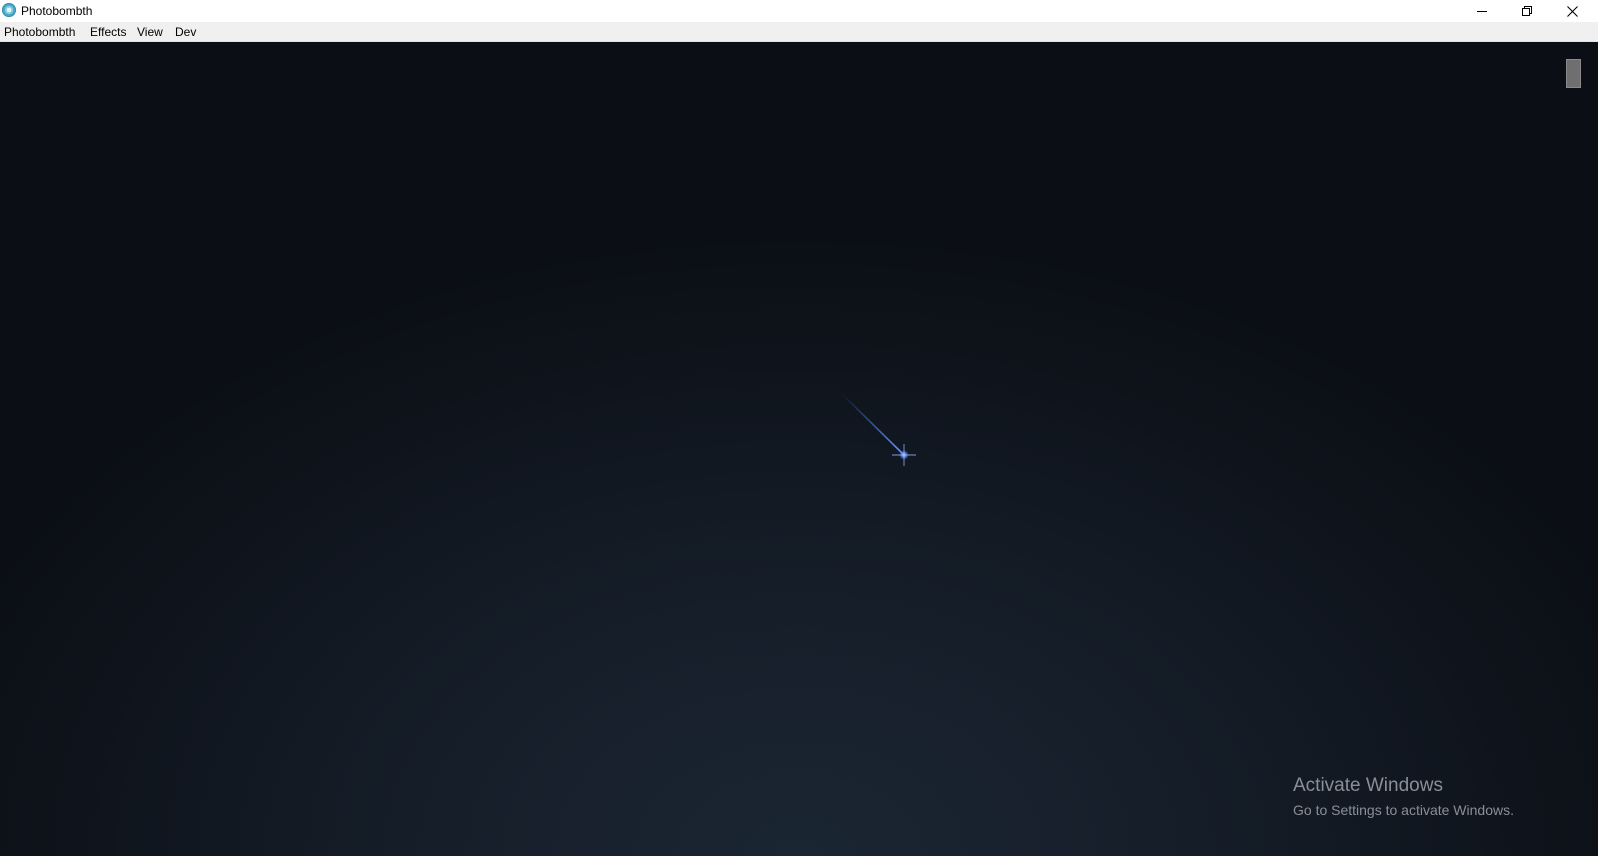 Image resolution: width=1598 pixels, height=856 pixels. Describe the element at coordinates (799, 11) in the screenshot. I see `title-bar: Photobombth` at that location.